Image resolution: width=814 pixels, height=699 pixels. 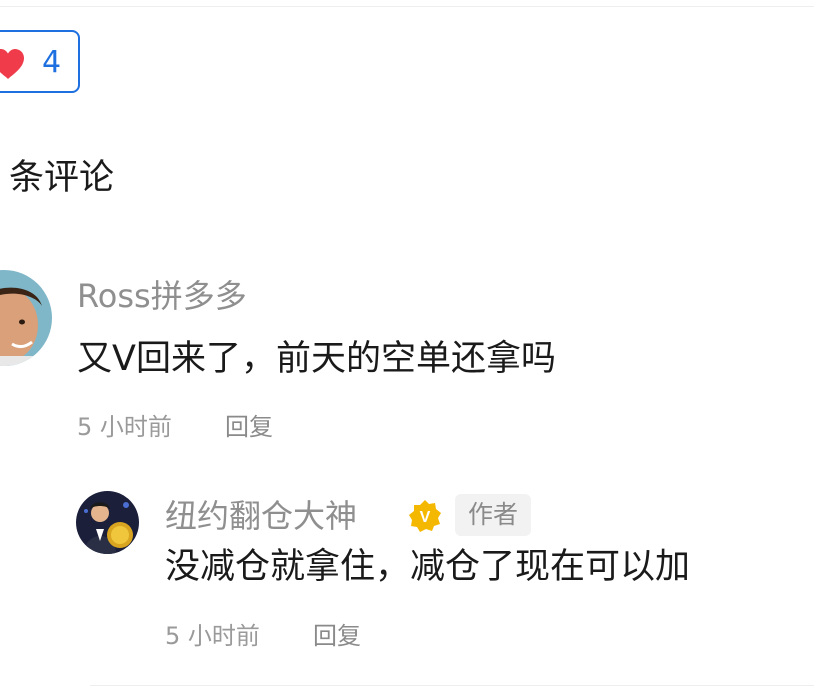 I want to click on author-avatar, so click(x=107, y=522).